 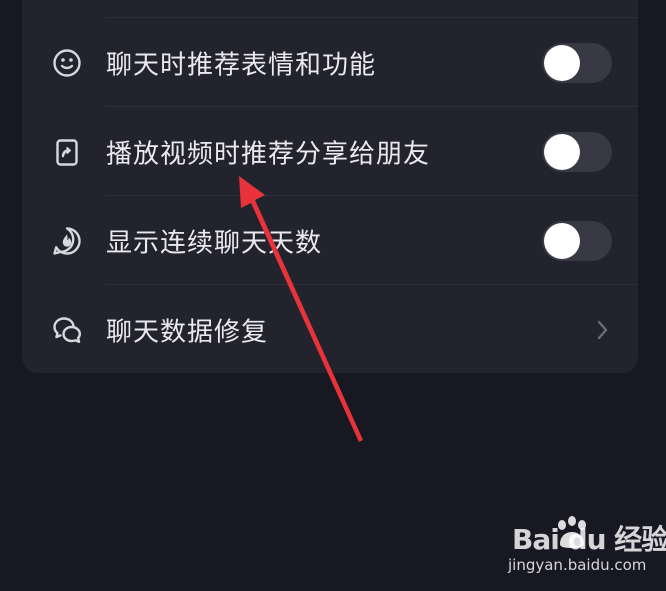 I want to click on setting-label: 显示连续聊天天数, so click(x=214, y=243).